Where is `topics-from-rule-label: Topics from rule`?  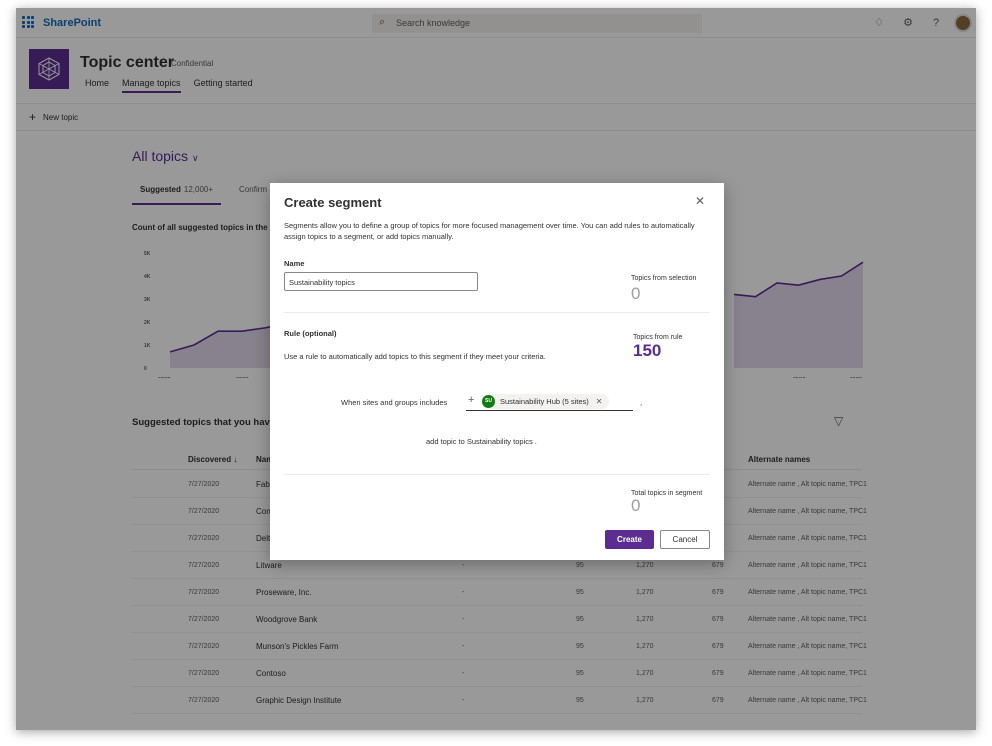
topics-from-rule-label: Topics from rule is located at coordinates (658, 337).